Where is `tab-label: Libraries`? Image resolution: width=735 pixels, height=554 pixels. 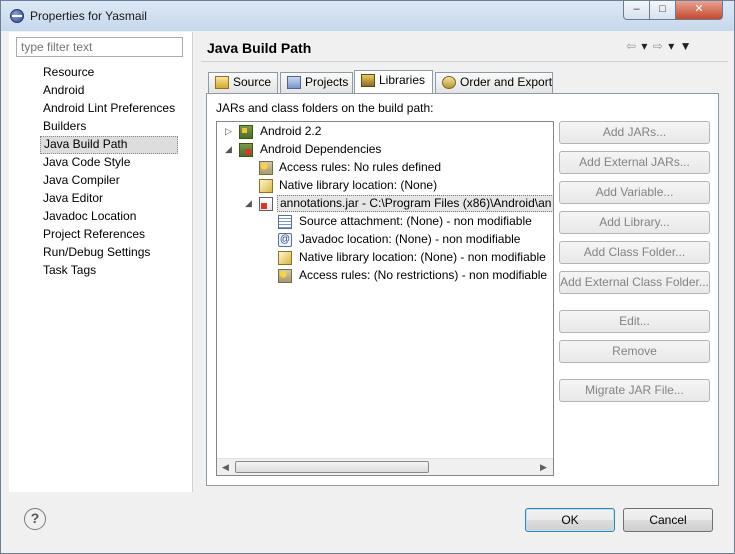
tab-label: Libraries is located at coordinates (402, 80).